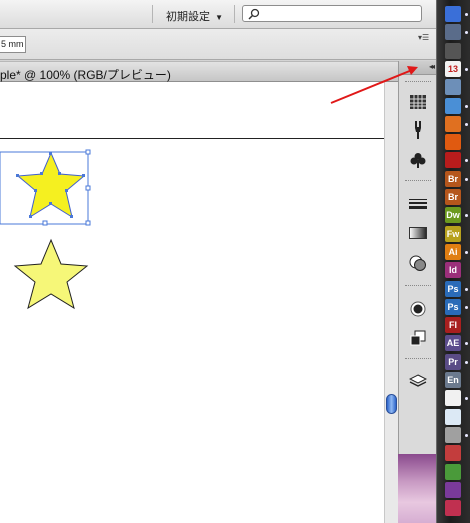  Describe the element at coordinates (254, 14) in the screenshot. I see `search-icon` at that location.